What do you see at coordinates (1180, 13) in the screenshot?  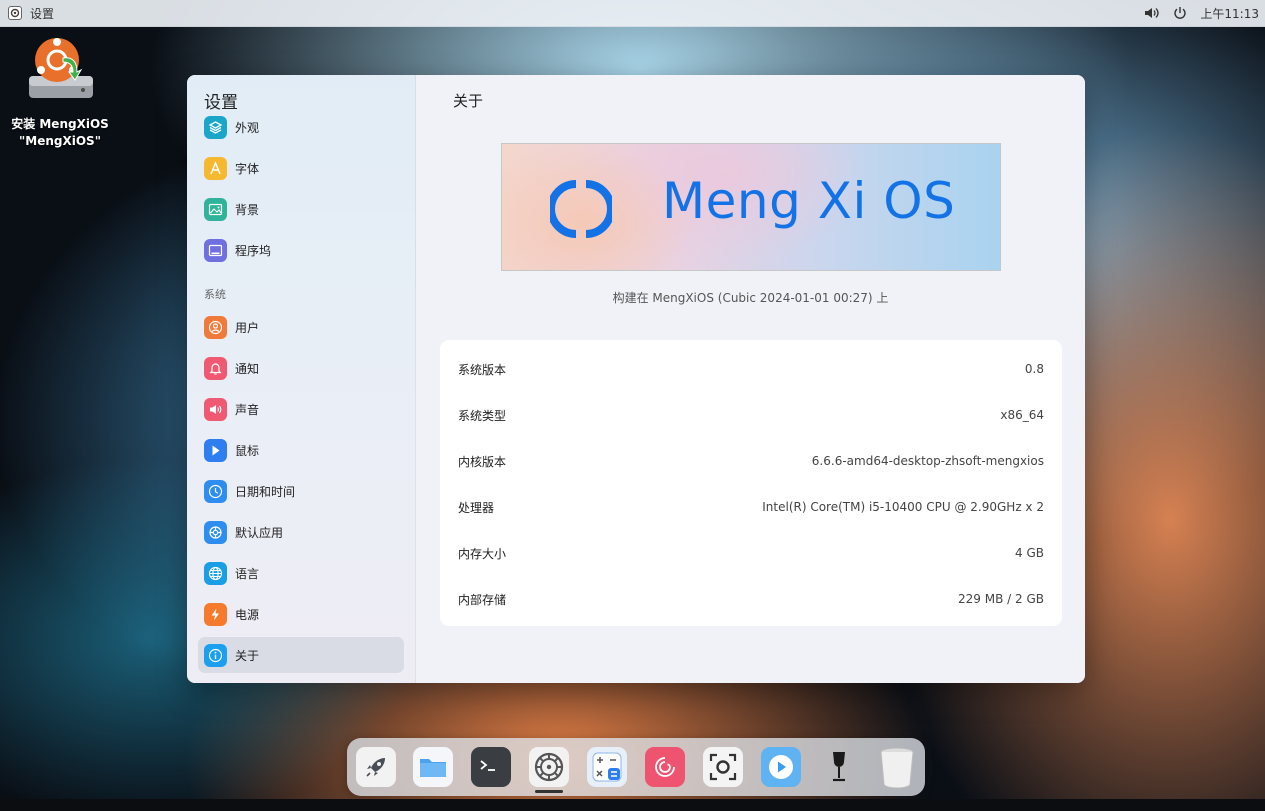 I see `power-icon` at bounding box center [1180, 13].